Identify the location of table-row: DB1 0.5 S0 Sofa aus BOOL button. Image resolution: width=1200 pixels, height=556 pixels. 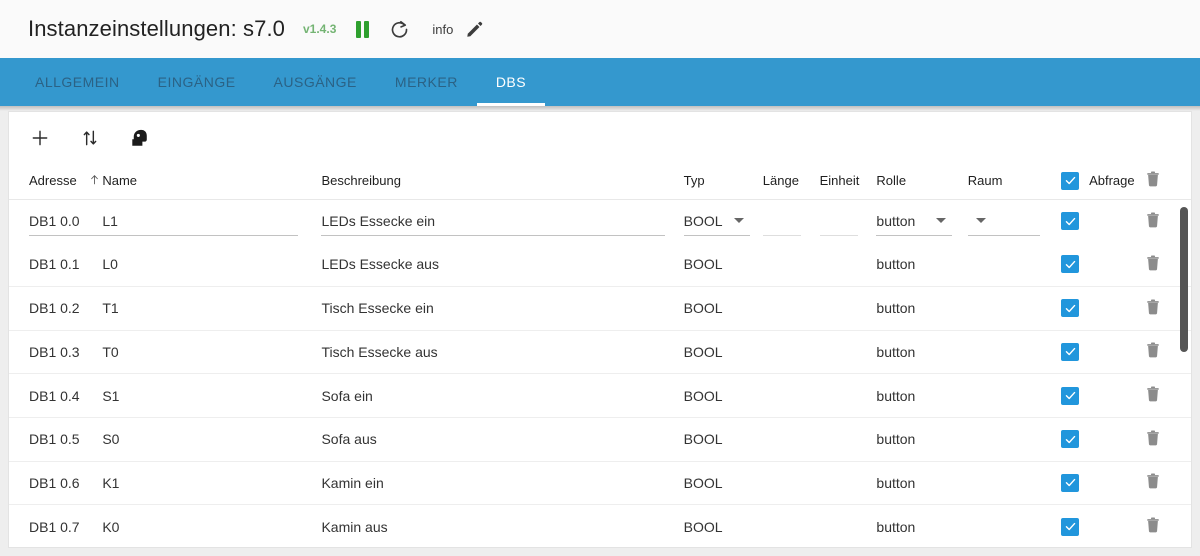
(600, 439).